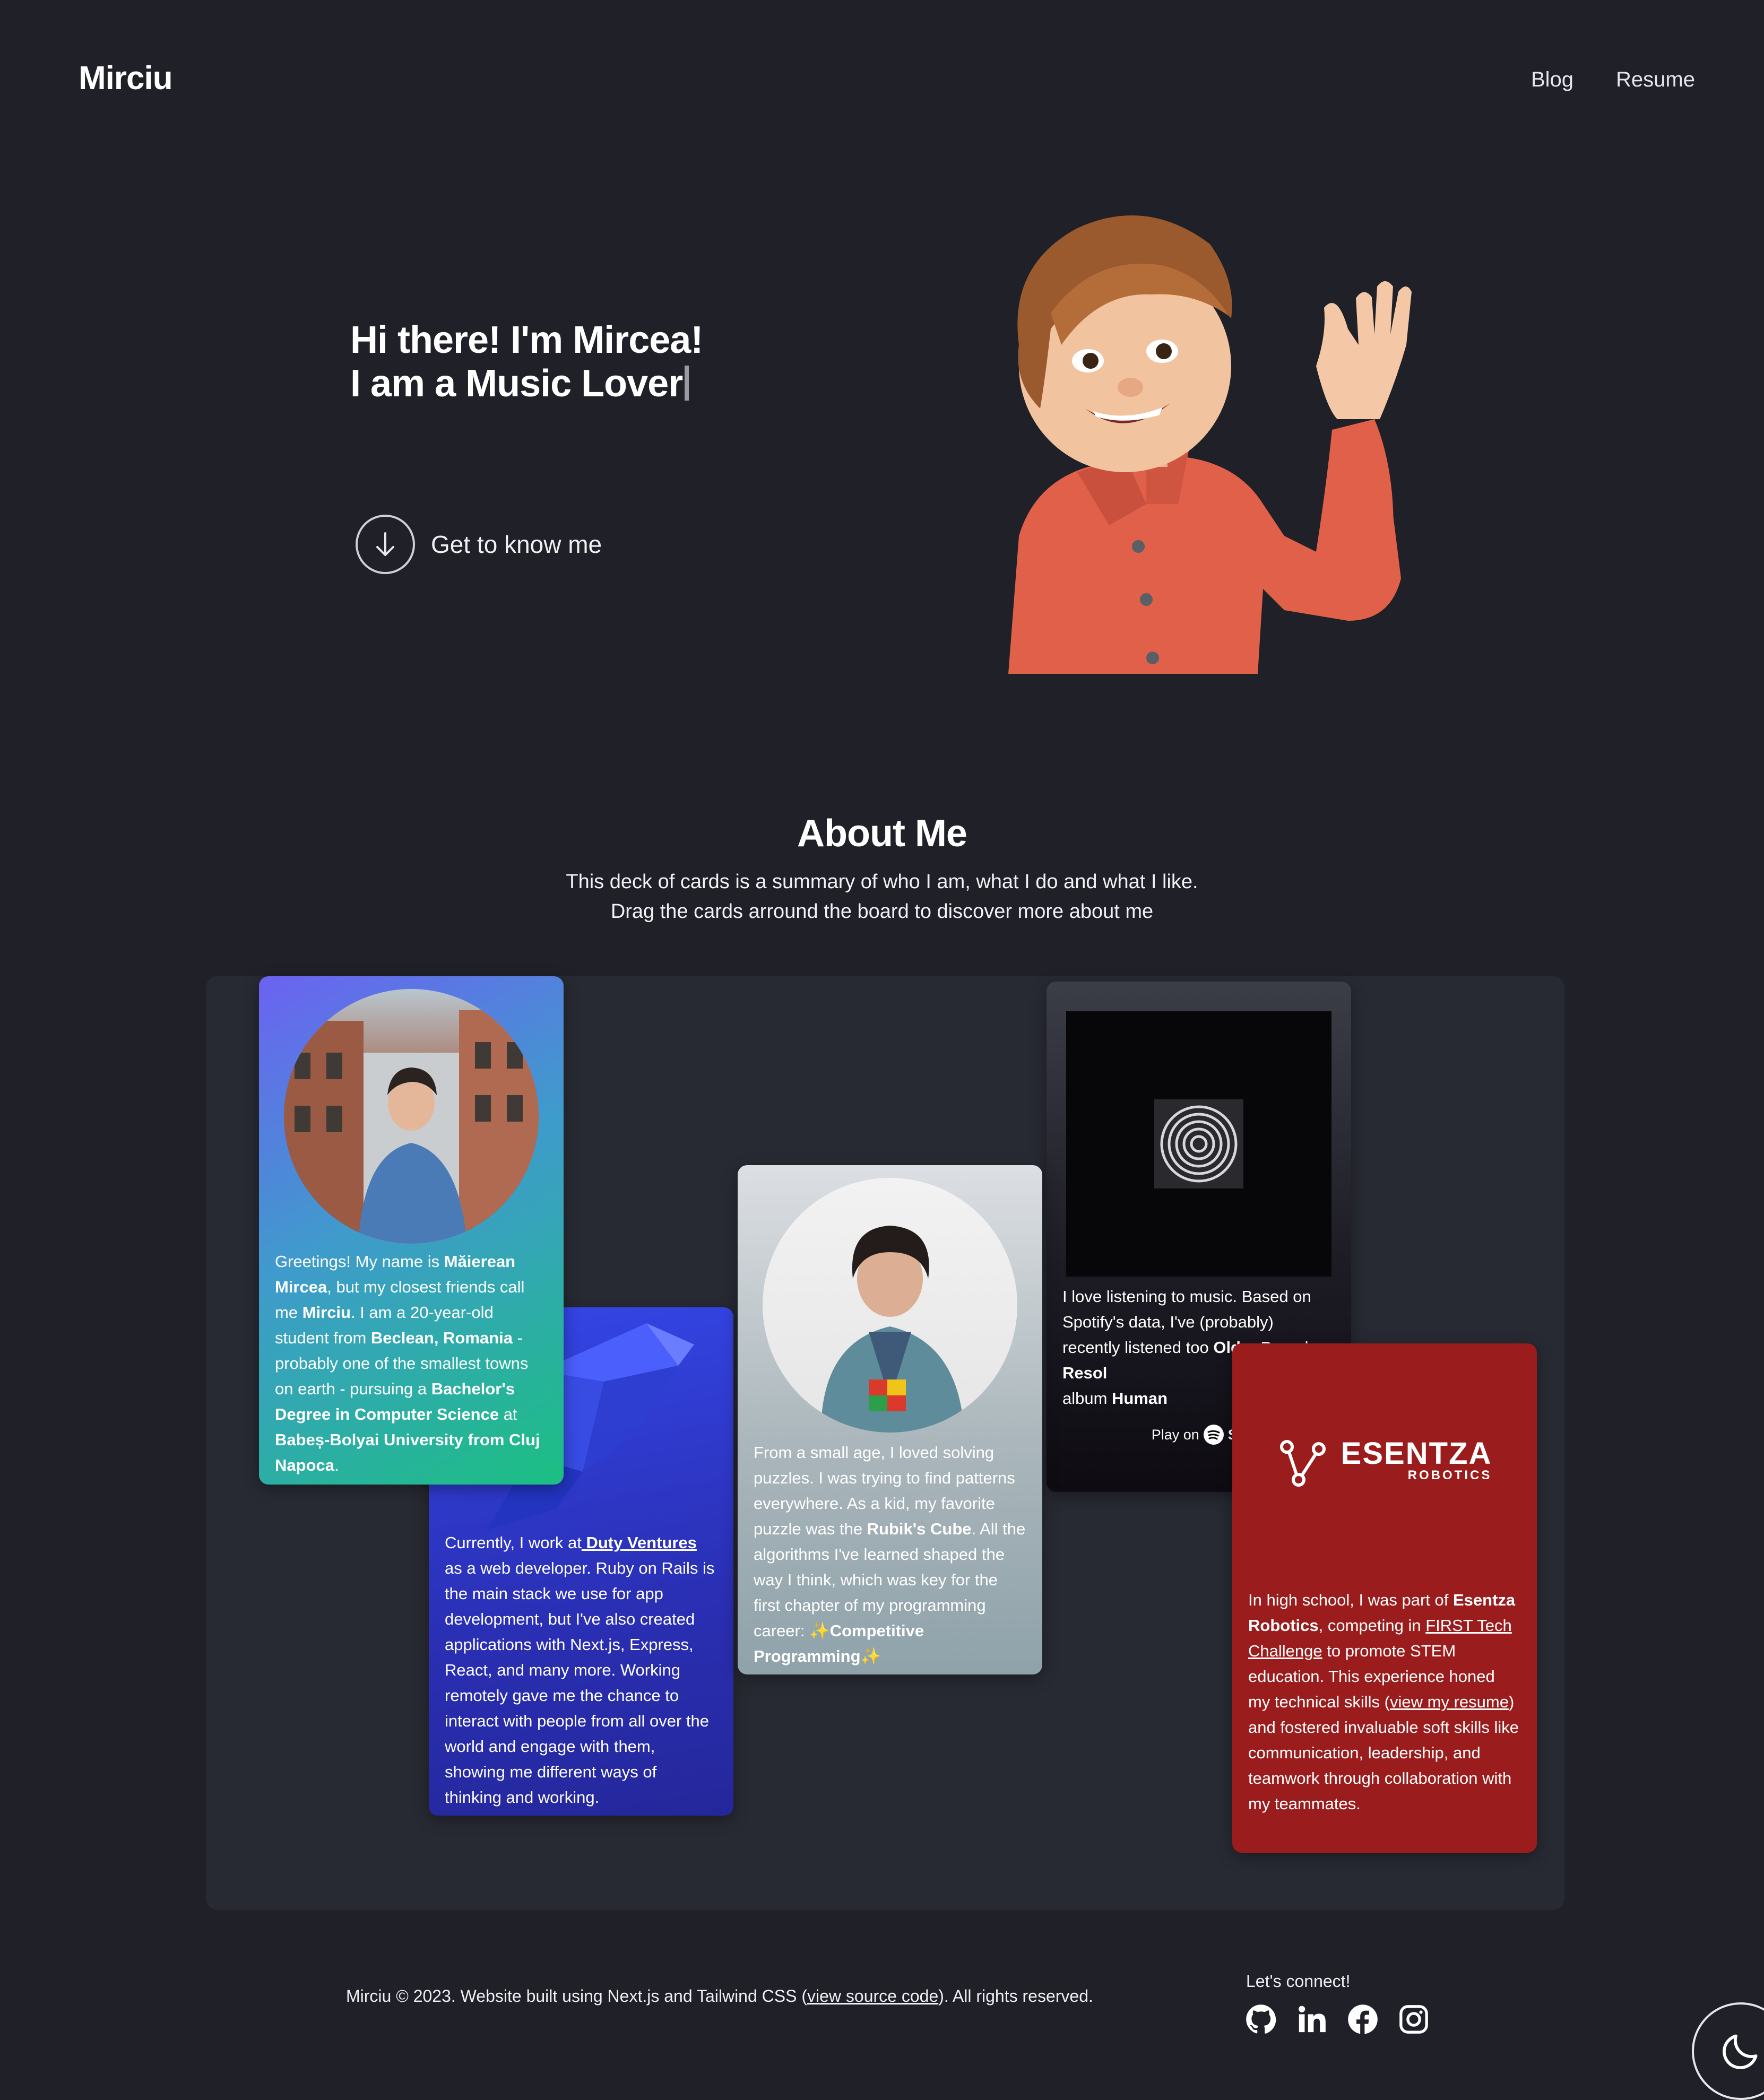 The width and height of the screenshot is (1764, 2100). What do you see at coordinates (1740, 2051) in the screenshot?
I see `moon-icon` at bounding box center [1740, 2051].